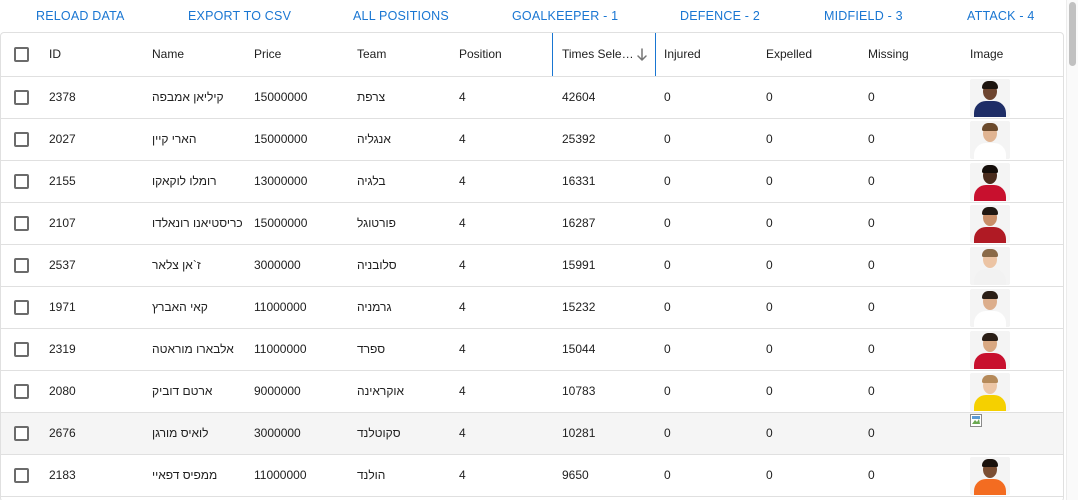 Image resolution: width=1078 pixels, height=500 pixels. Describe the element at coordinates (180, 307) in the screenshot. I see `cell-name: קאי האברץ` at that location.